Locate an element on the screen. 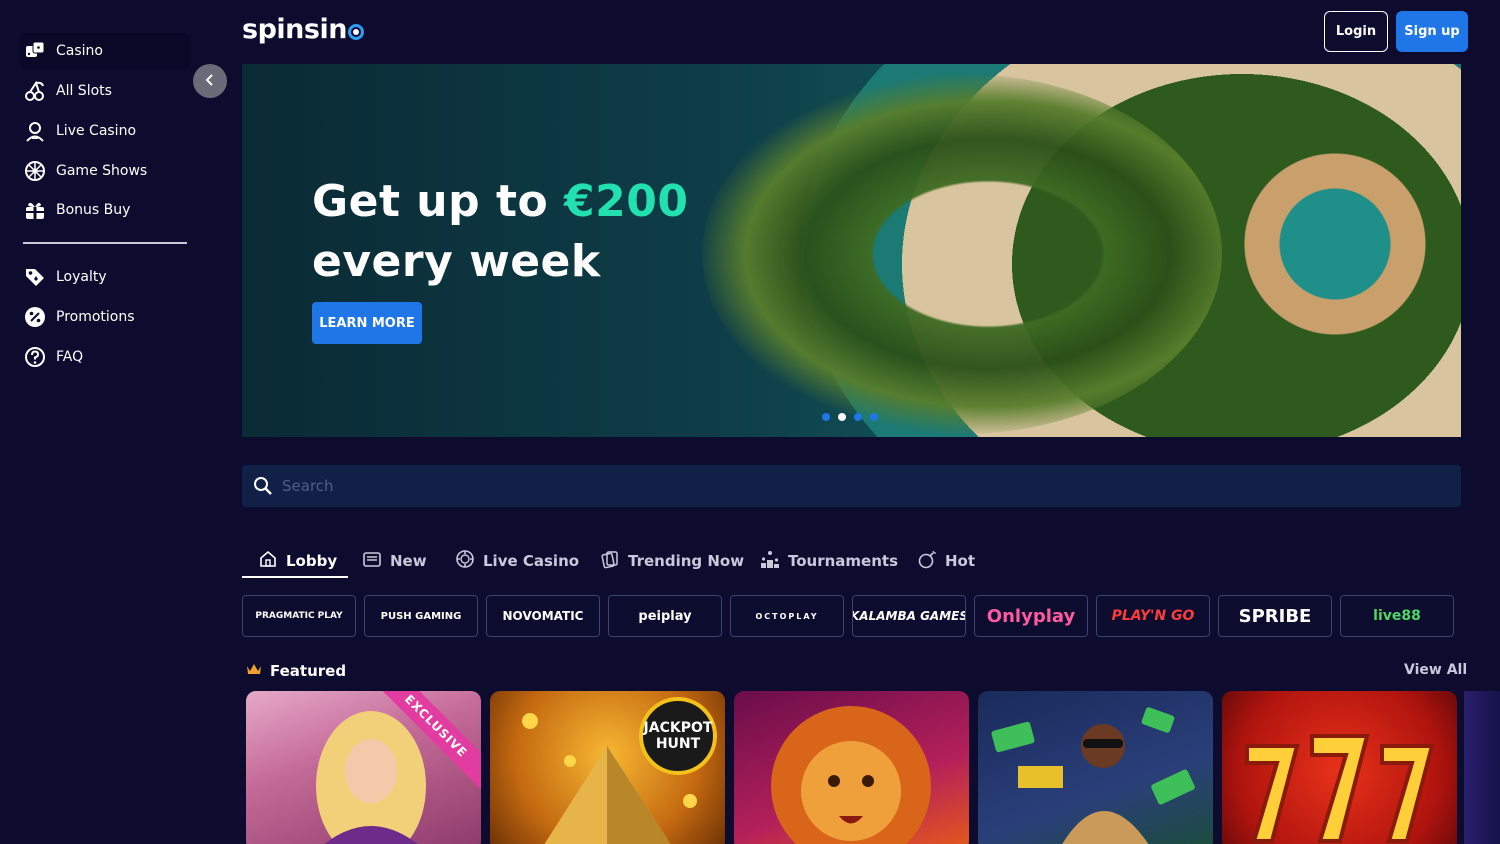  logo-text: spinsin is located at coordinates (294, 29).